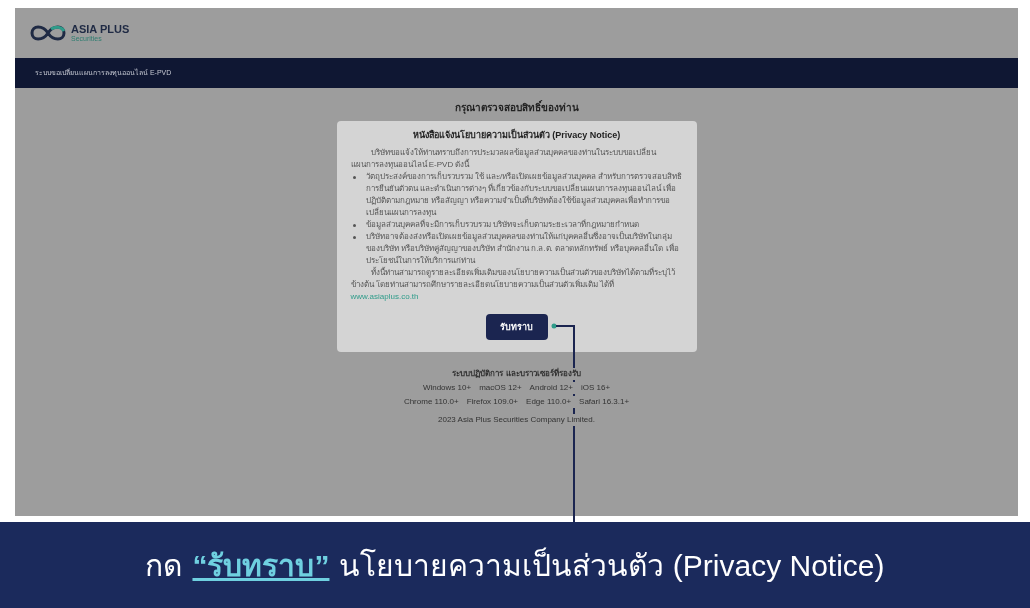  Describe the element at coordinates (447, 388) in the screenshot. I see `os-requirement: Windows 10+` at that location.